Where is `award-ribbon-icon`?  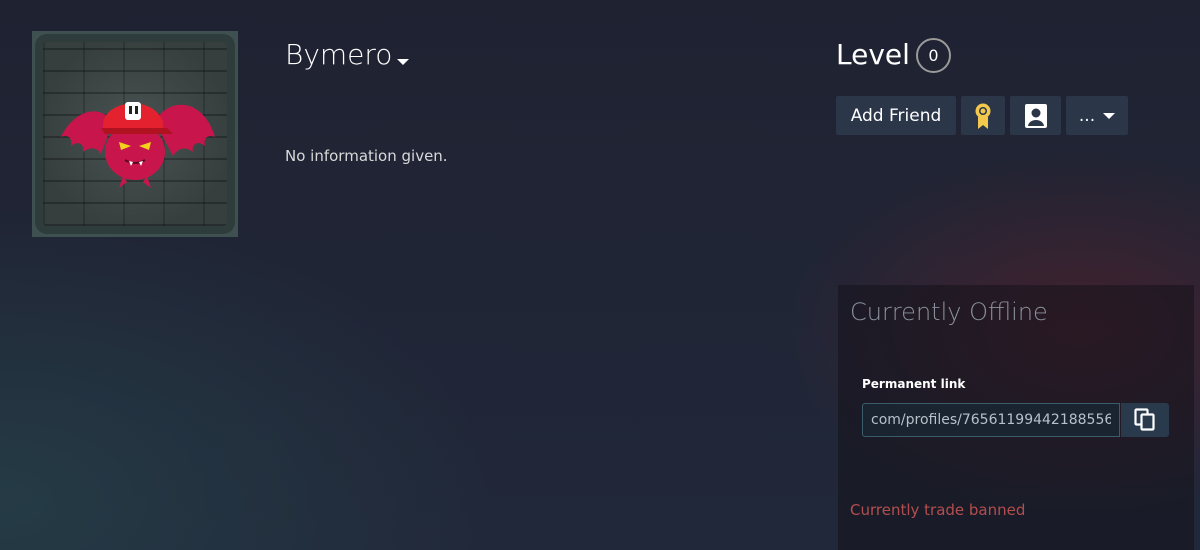 award-ribbon-icon is located at coordinates (983, 116).